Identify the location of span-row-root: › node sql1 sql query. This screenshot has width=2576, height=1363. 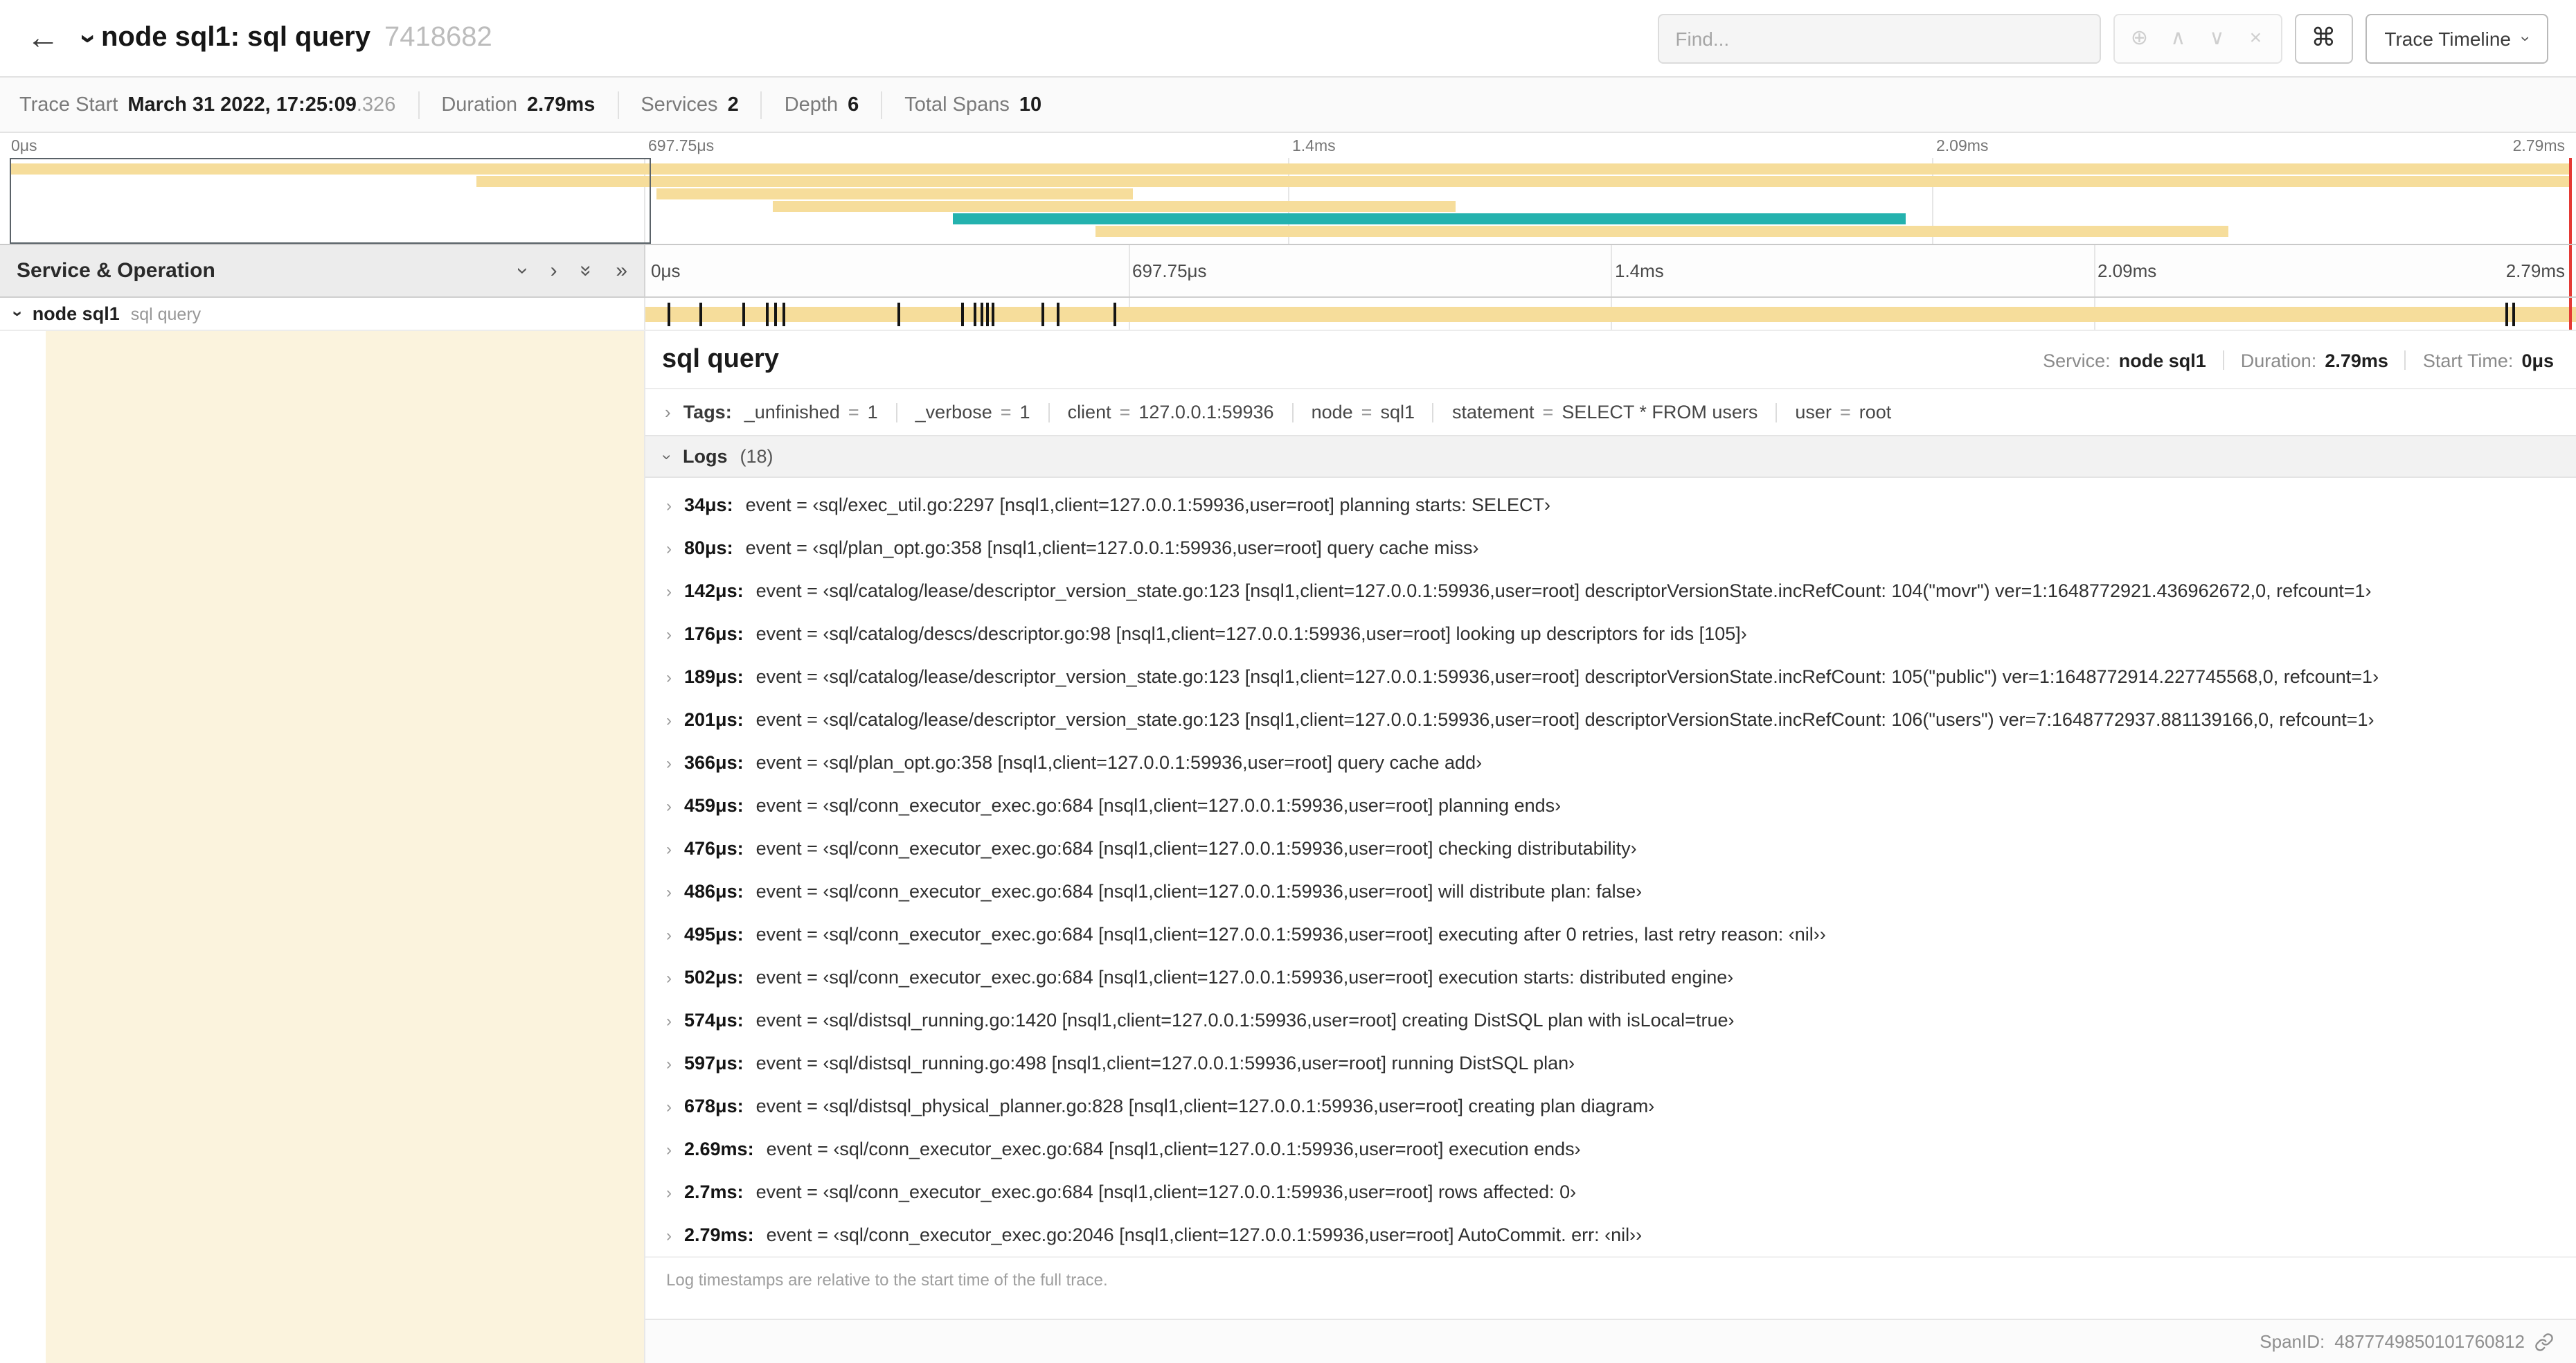
(1288, 315).